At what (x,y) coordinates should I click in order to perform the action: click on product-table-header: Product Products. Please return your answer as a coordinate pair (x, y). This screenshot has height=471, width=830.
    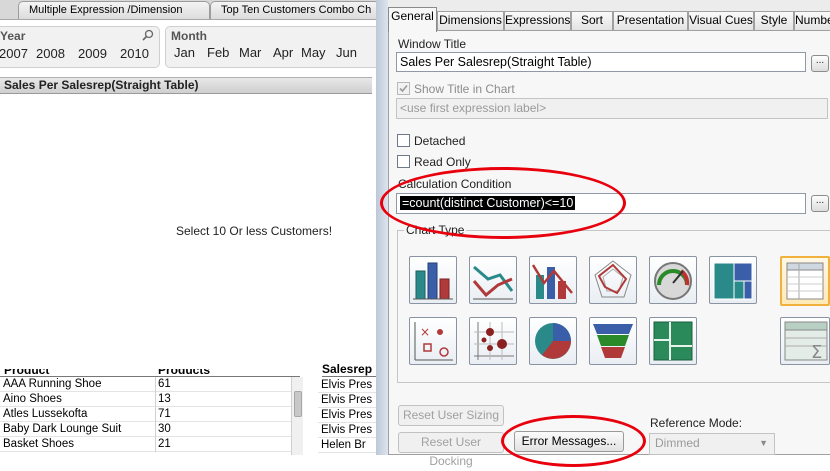
    Looking at the image, I should click on (150, 373).